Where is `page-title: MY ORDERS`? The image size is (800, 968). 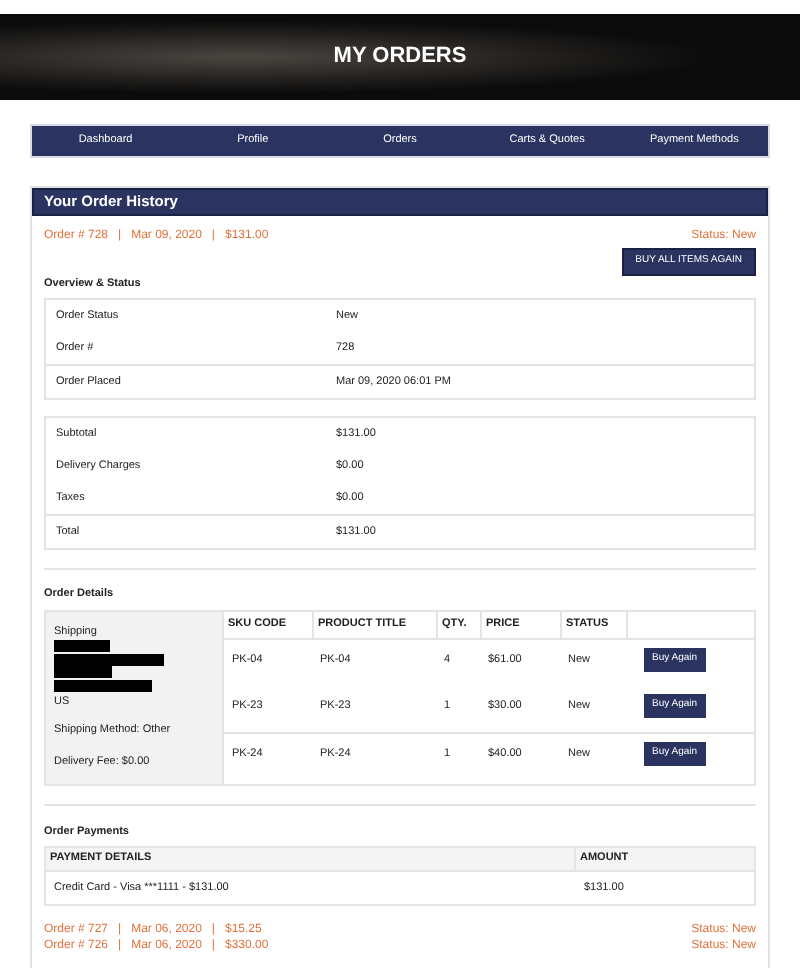
page-title: MY ORDERS is located at coordinates (400, 57).